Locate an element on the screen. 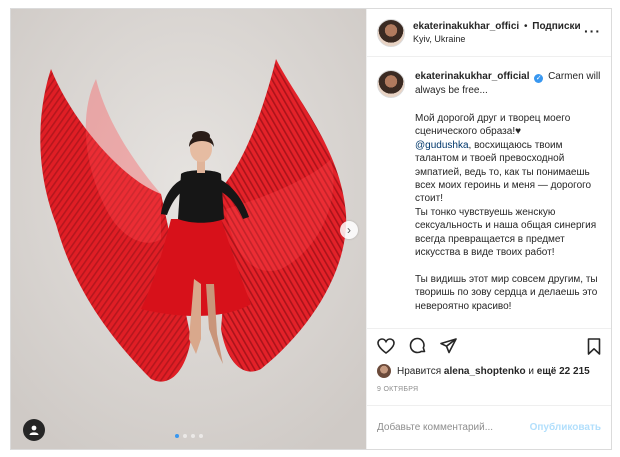 Image resolution: width=620 pixels, height=457 pixels. add-comment-section: Опубликовать is located at coordinates (489, 427).